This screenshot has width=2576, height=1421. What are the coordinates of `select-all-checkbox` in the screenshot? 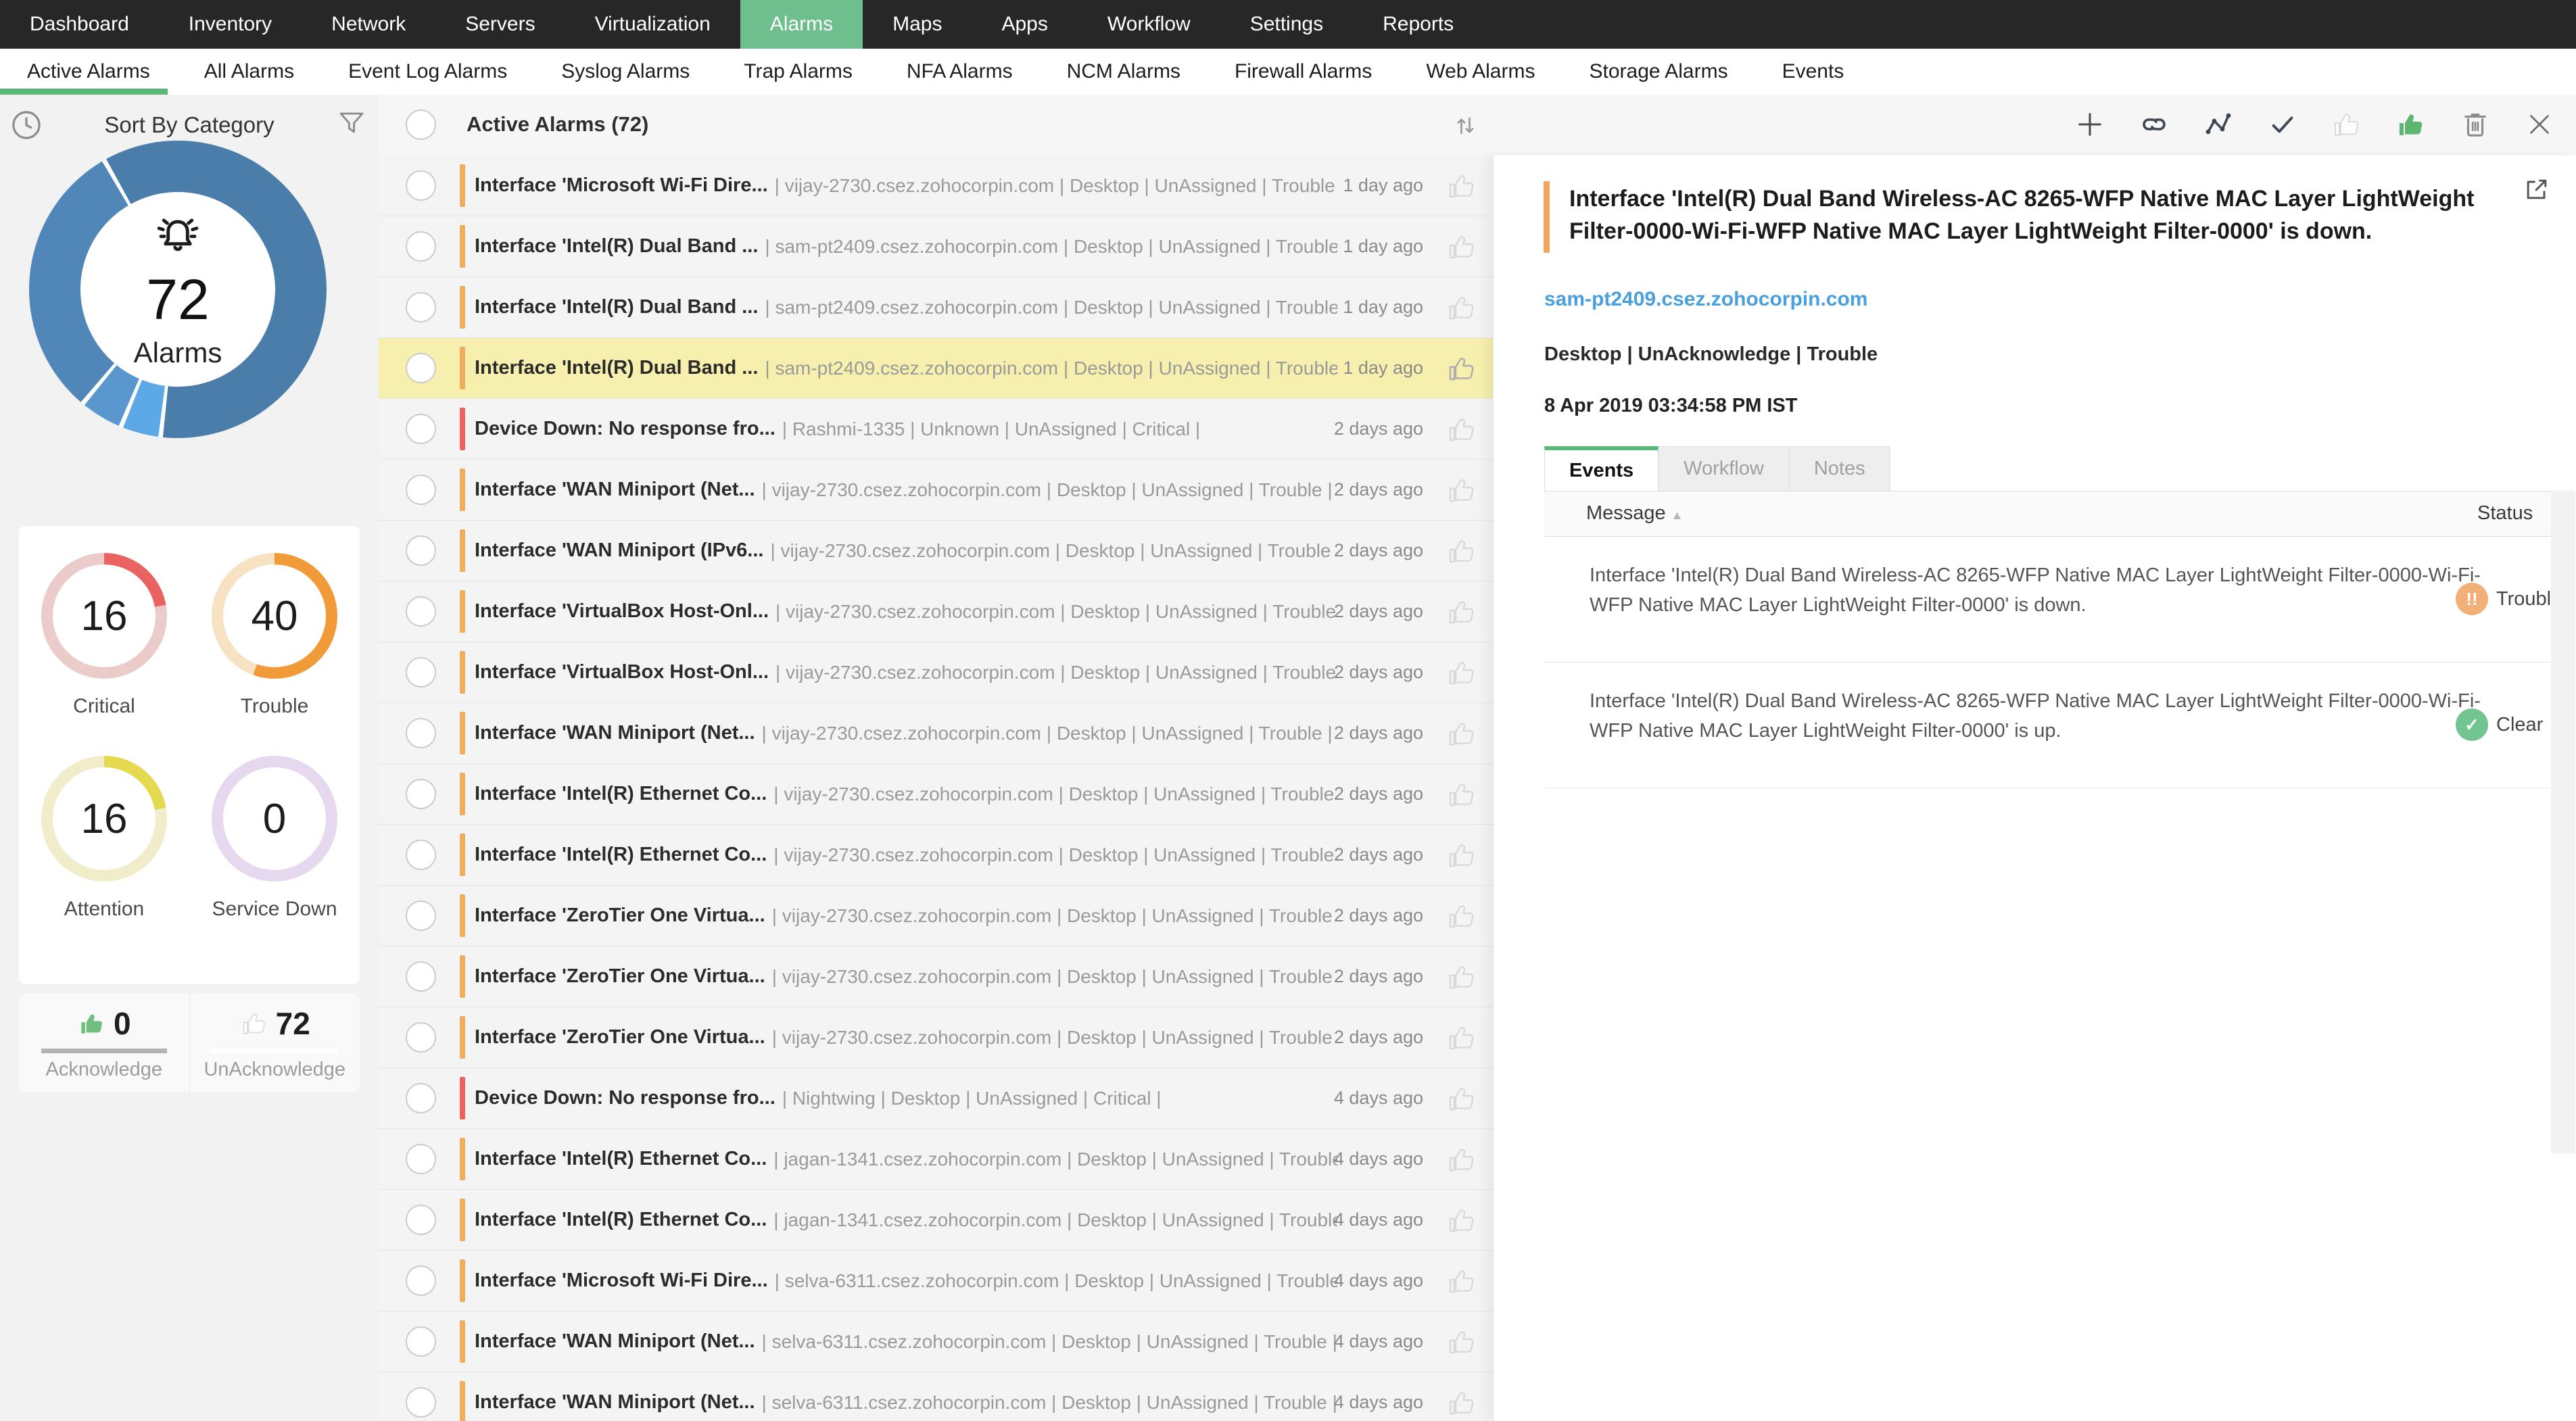 It's located at (421, 125).